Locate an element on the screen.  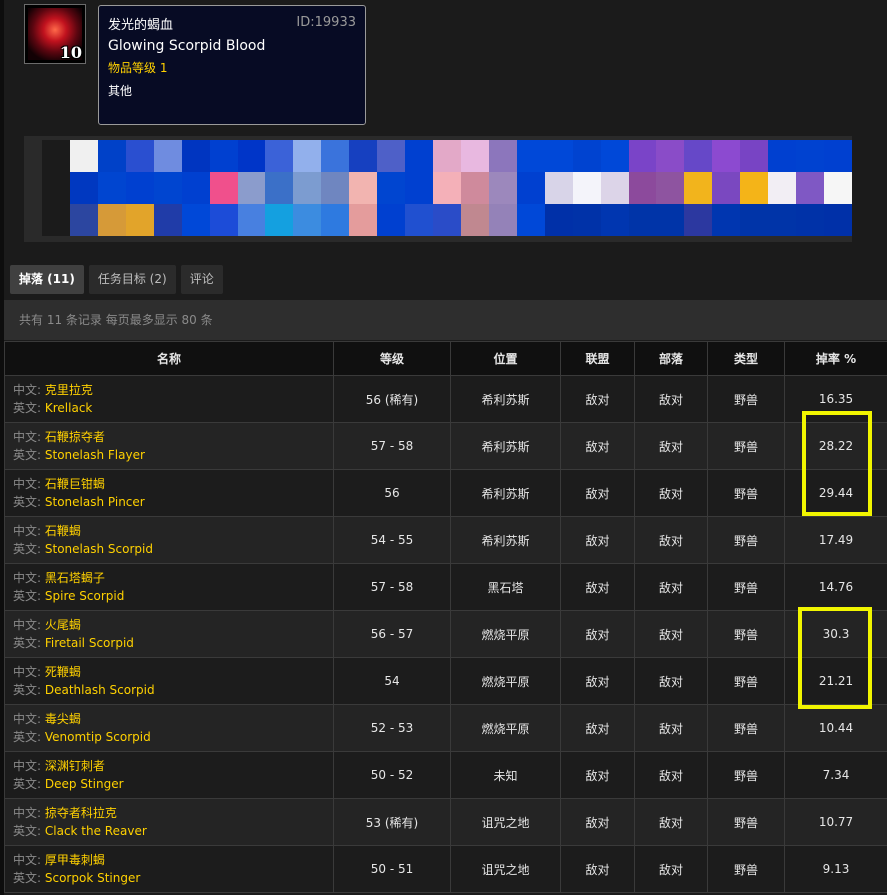
npc-name-en-link: Firetail Scorpid is located at coordinates (89, 643).